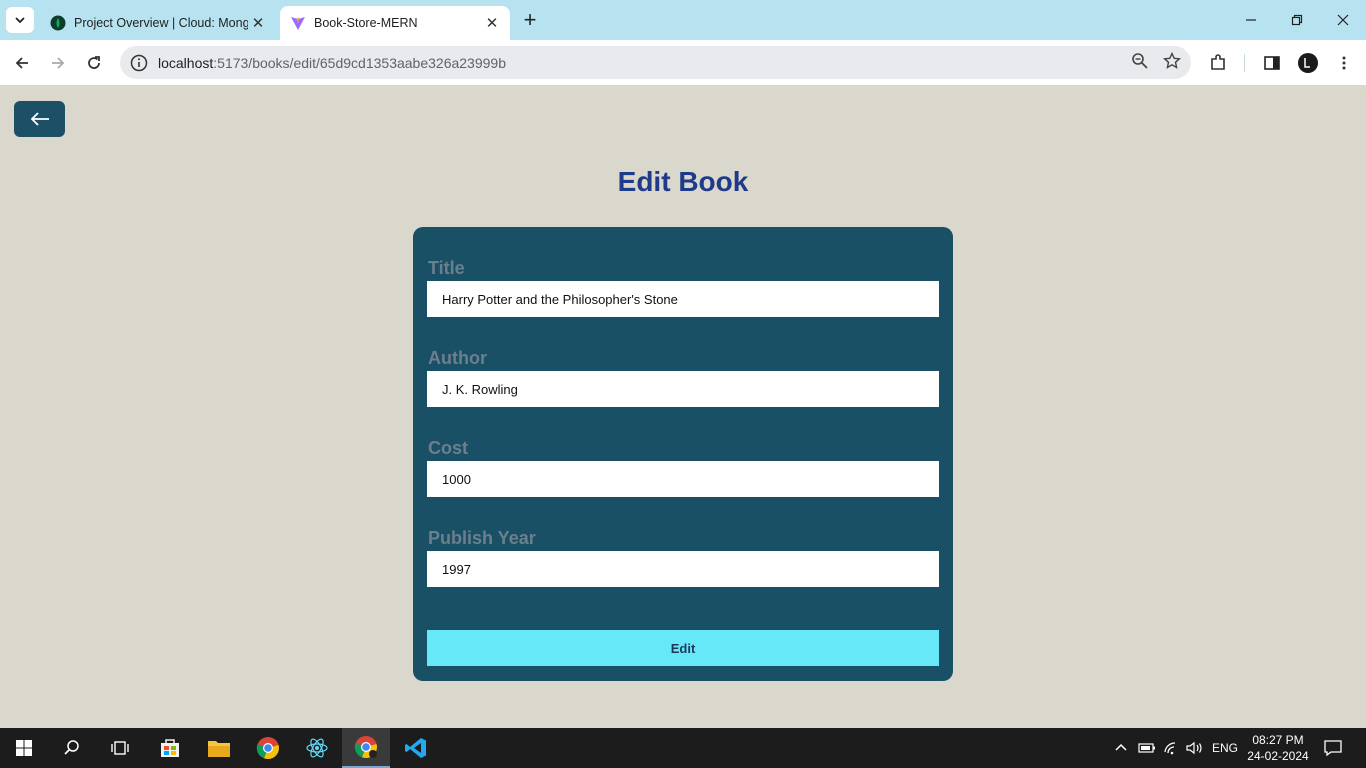  I want to click on publish-year-input: 1997, so click(683, 569).